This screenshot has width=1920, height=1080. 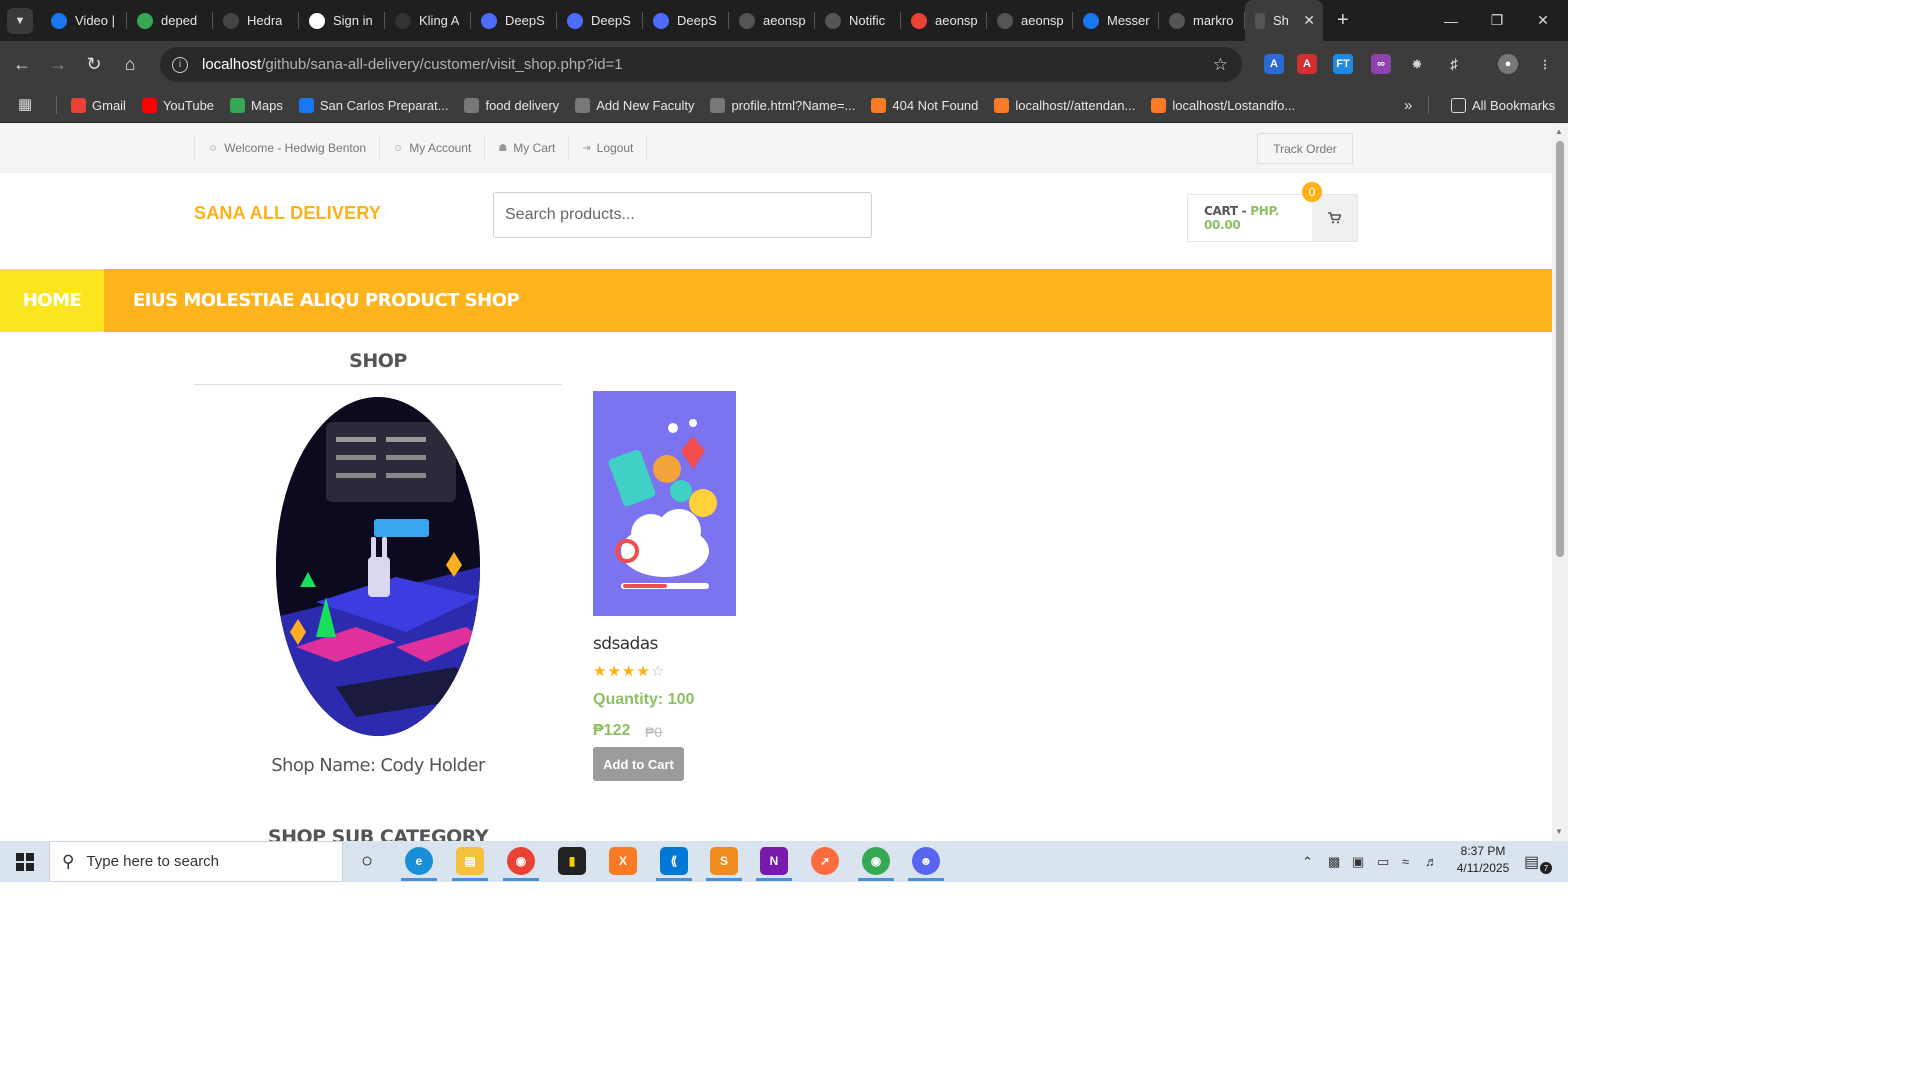 I want to click on bookmark-item: Maps, so click(x=256, y=105).